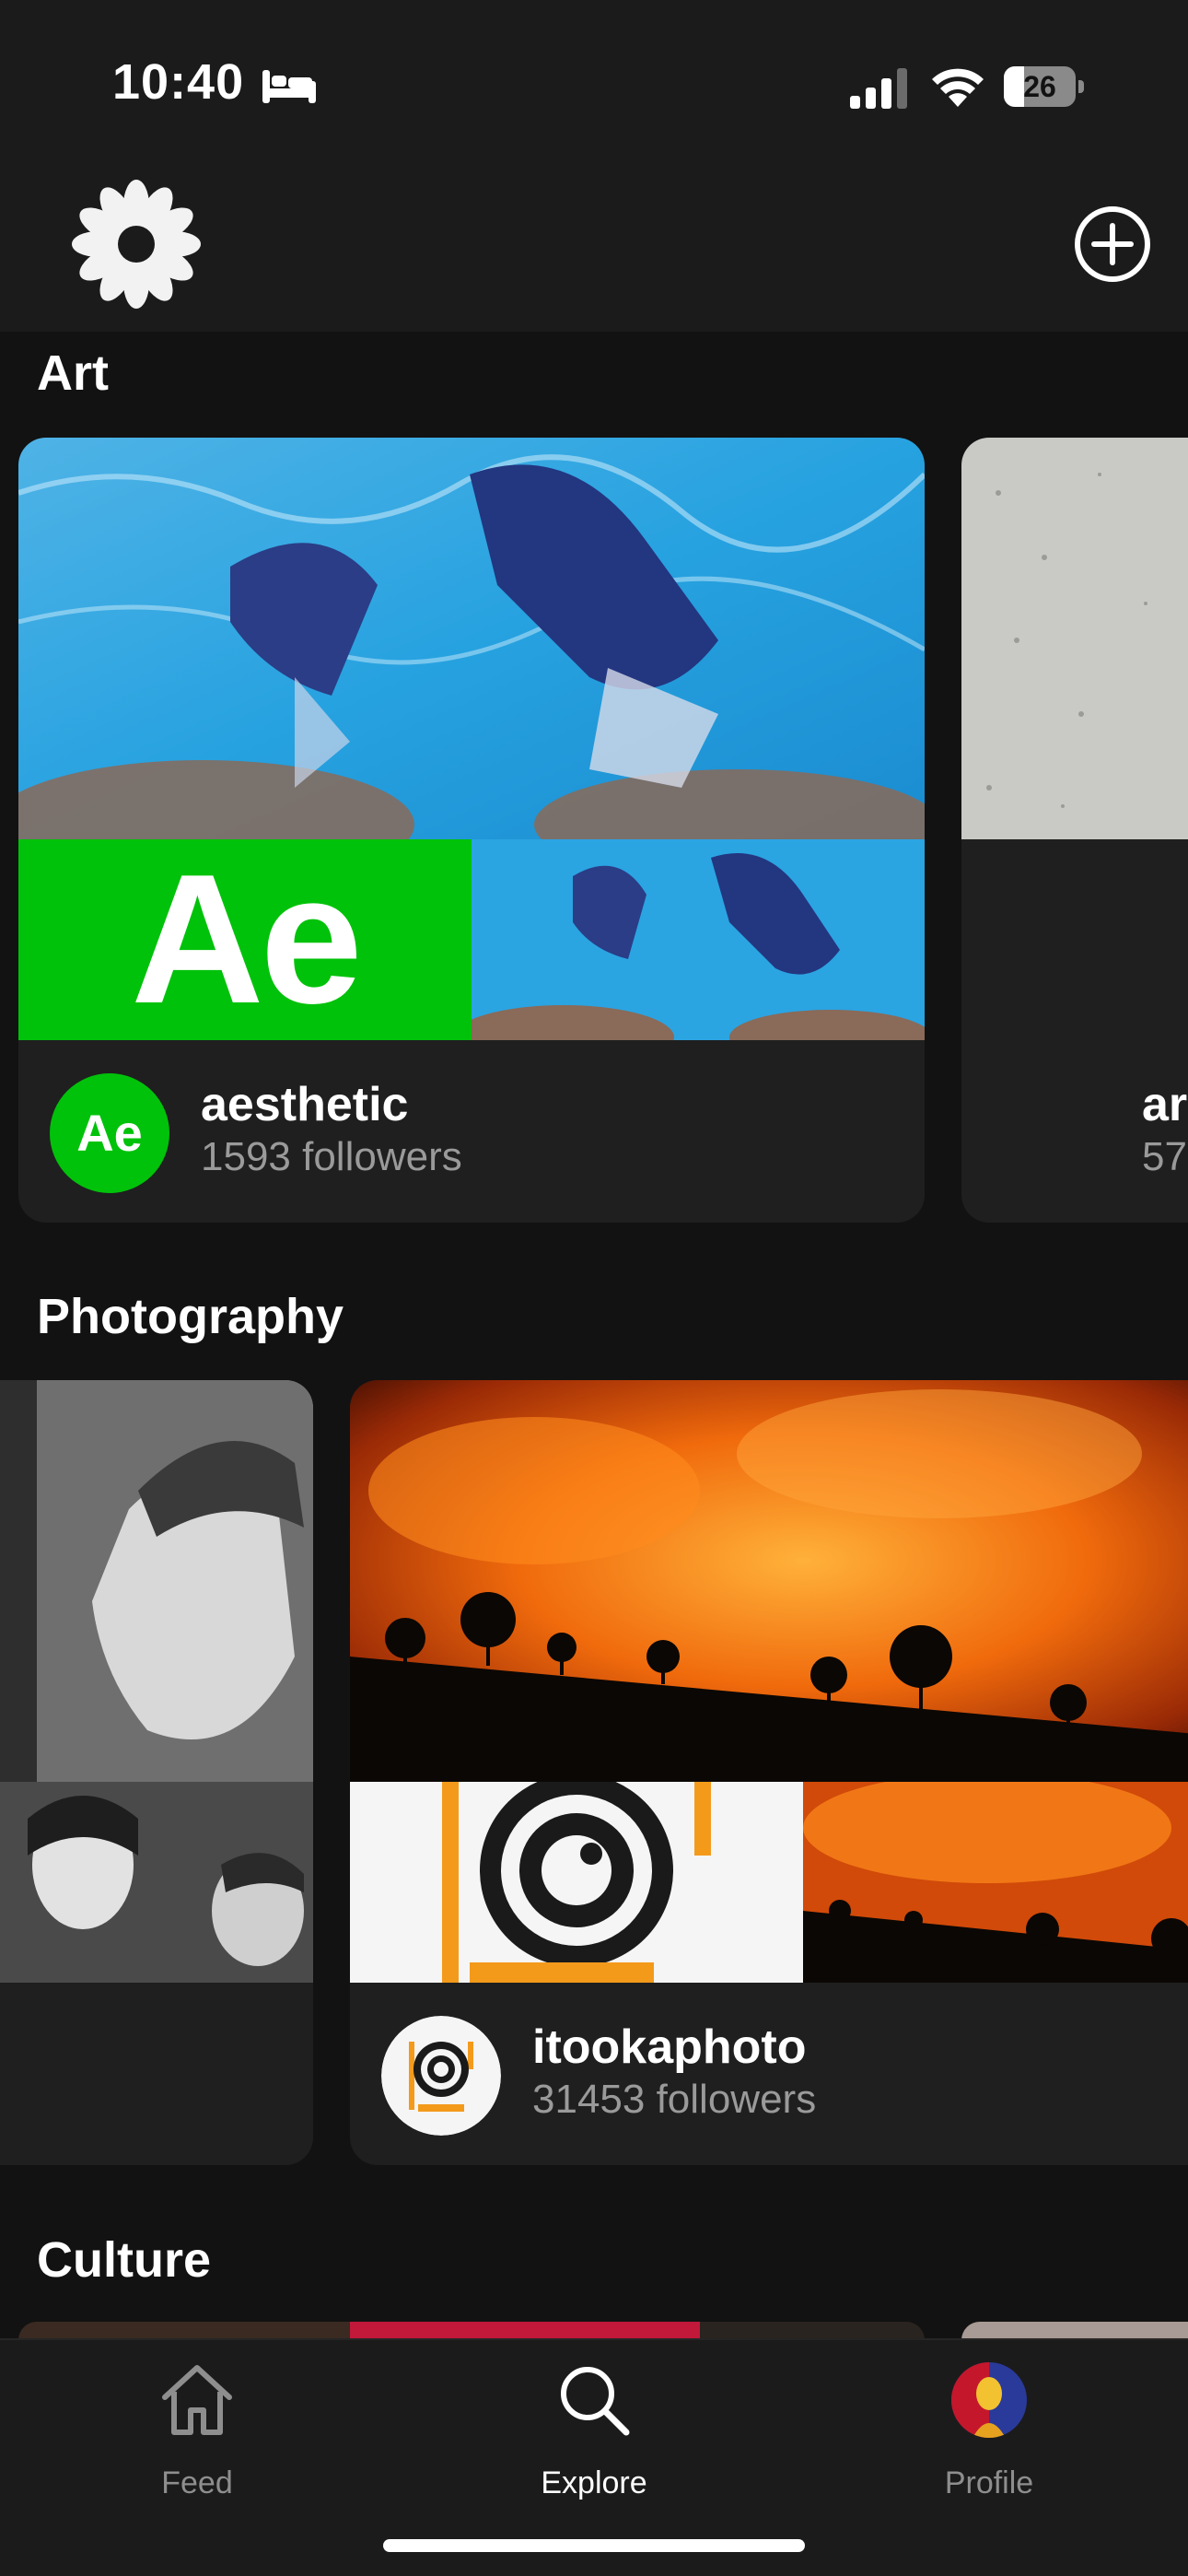 The width and height of the screenshot is (1188, 2576). What do you see at coordinates (1074, 2331) in the screenshot?
I see `culture-card-peek-right` at bounding box center [1074, 2331].